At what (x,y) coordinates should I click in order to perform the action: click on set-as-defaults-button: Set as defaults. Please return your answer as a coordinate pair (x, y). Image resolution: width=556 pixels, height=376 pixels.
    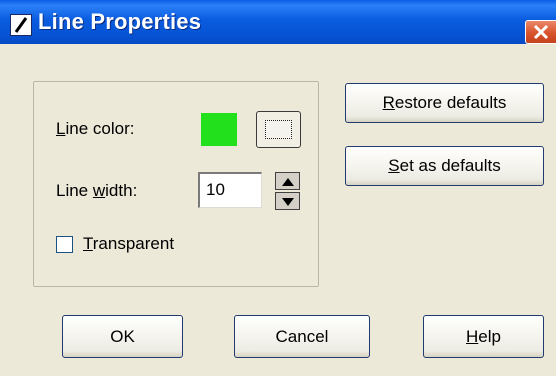
    Looking at the image, I should click on (444, 166).